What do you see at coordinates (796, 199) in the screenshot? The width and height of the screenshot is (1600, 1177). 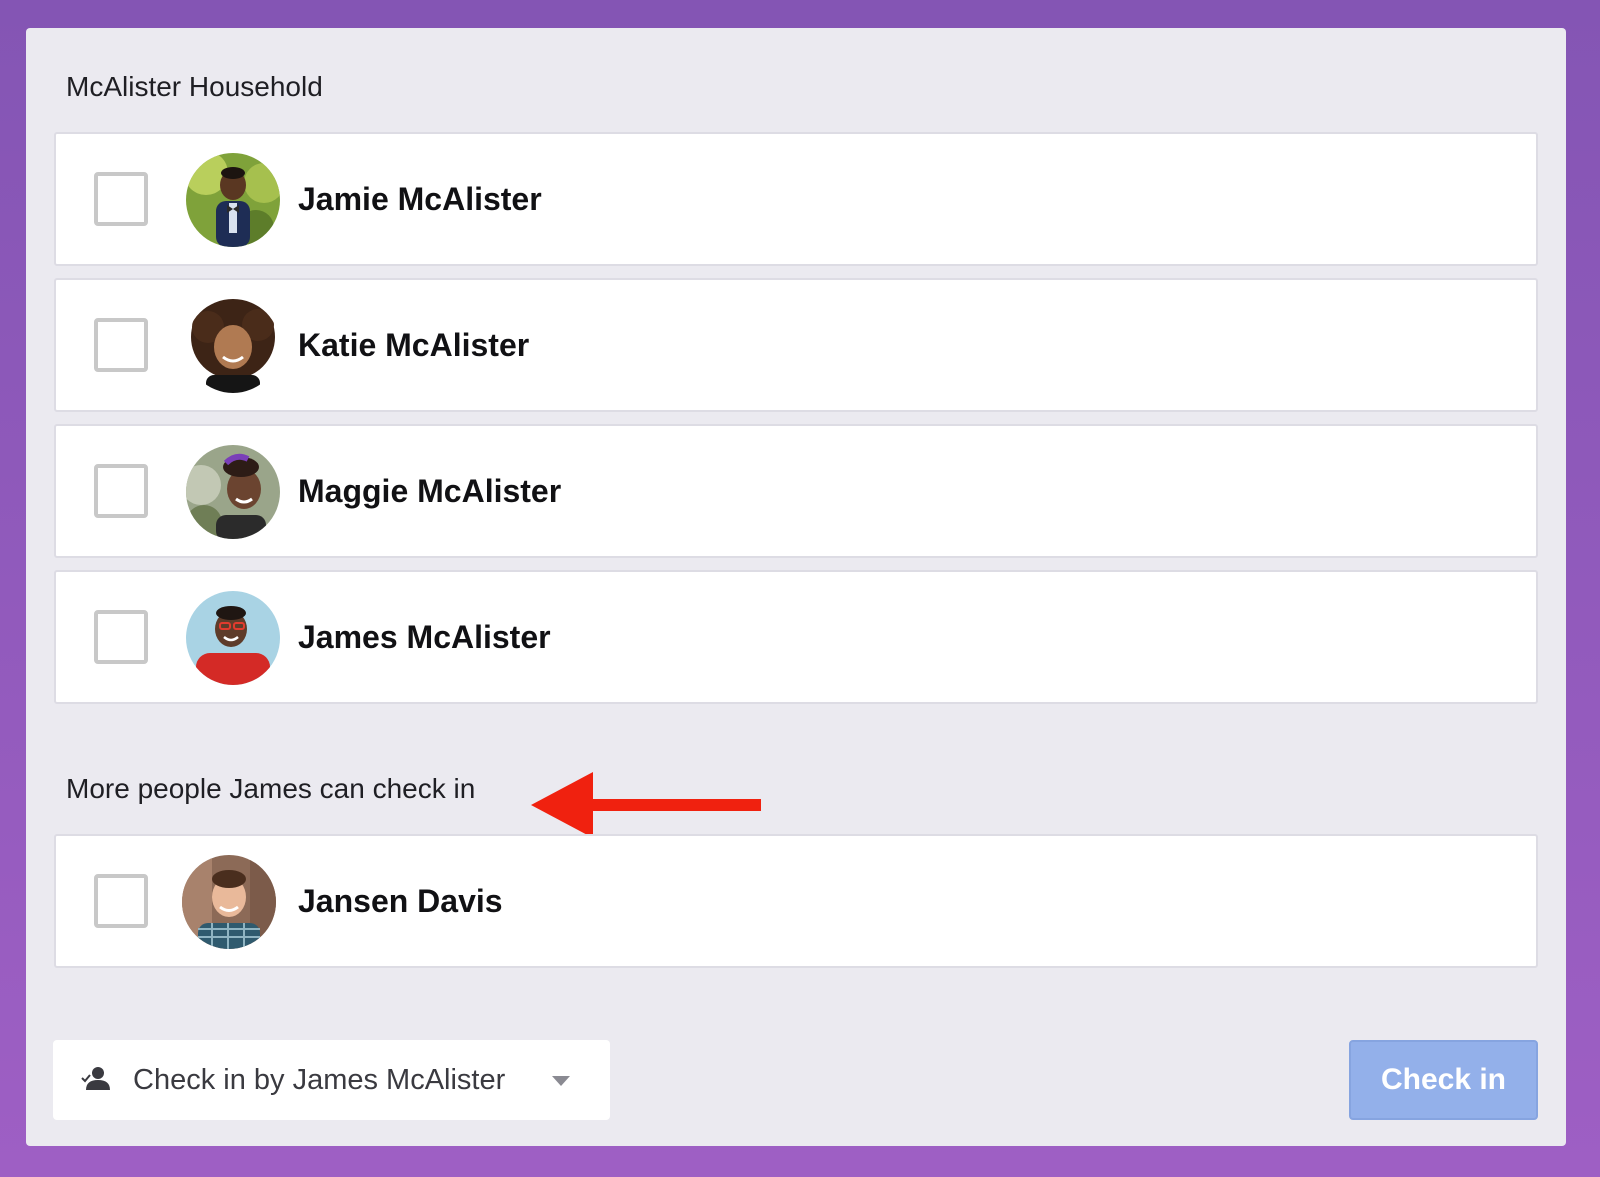 I see `person-row-jamie: Jamie McAlister` at bounding box center [796, 199].